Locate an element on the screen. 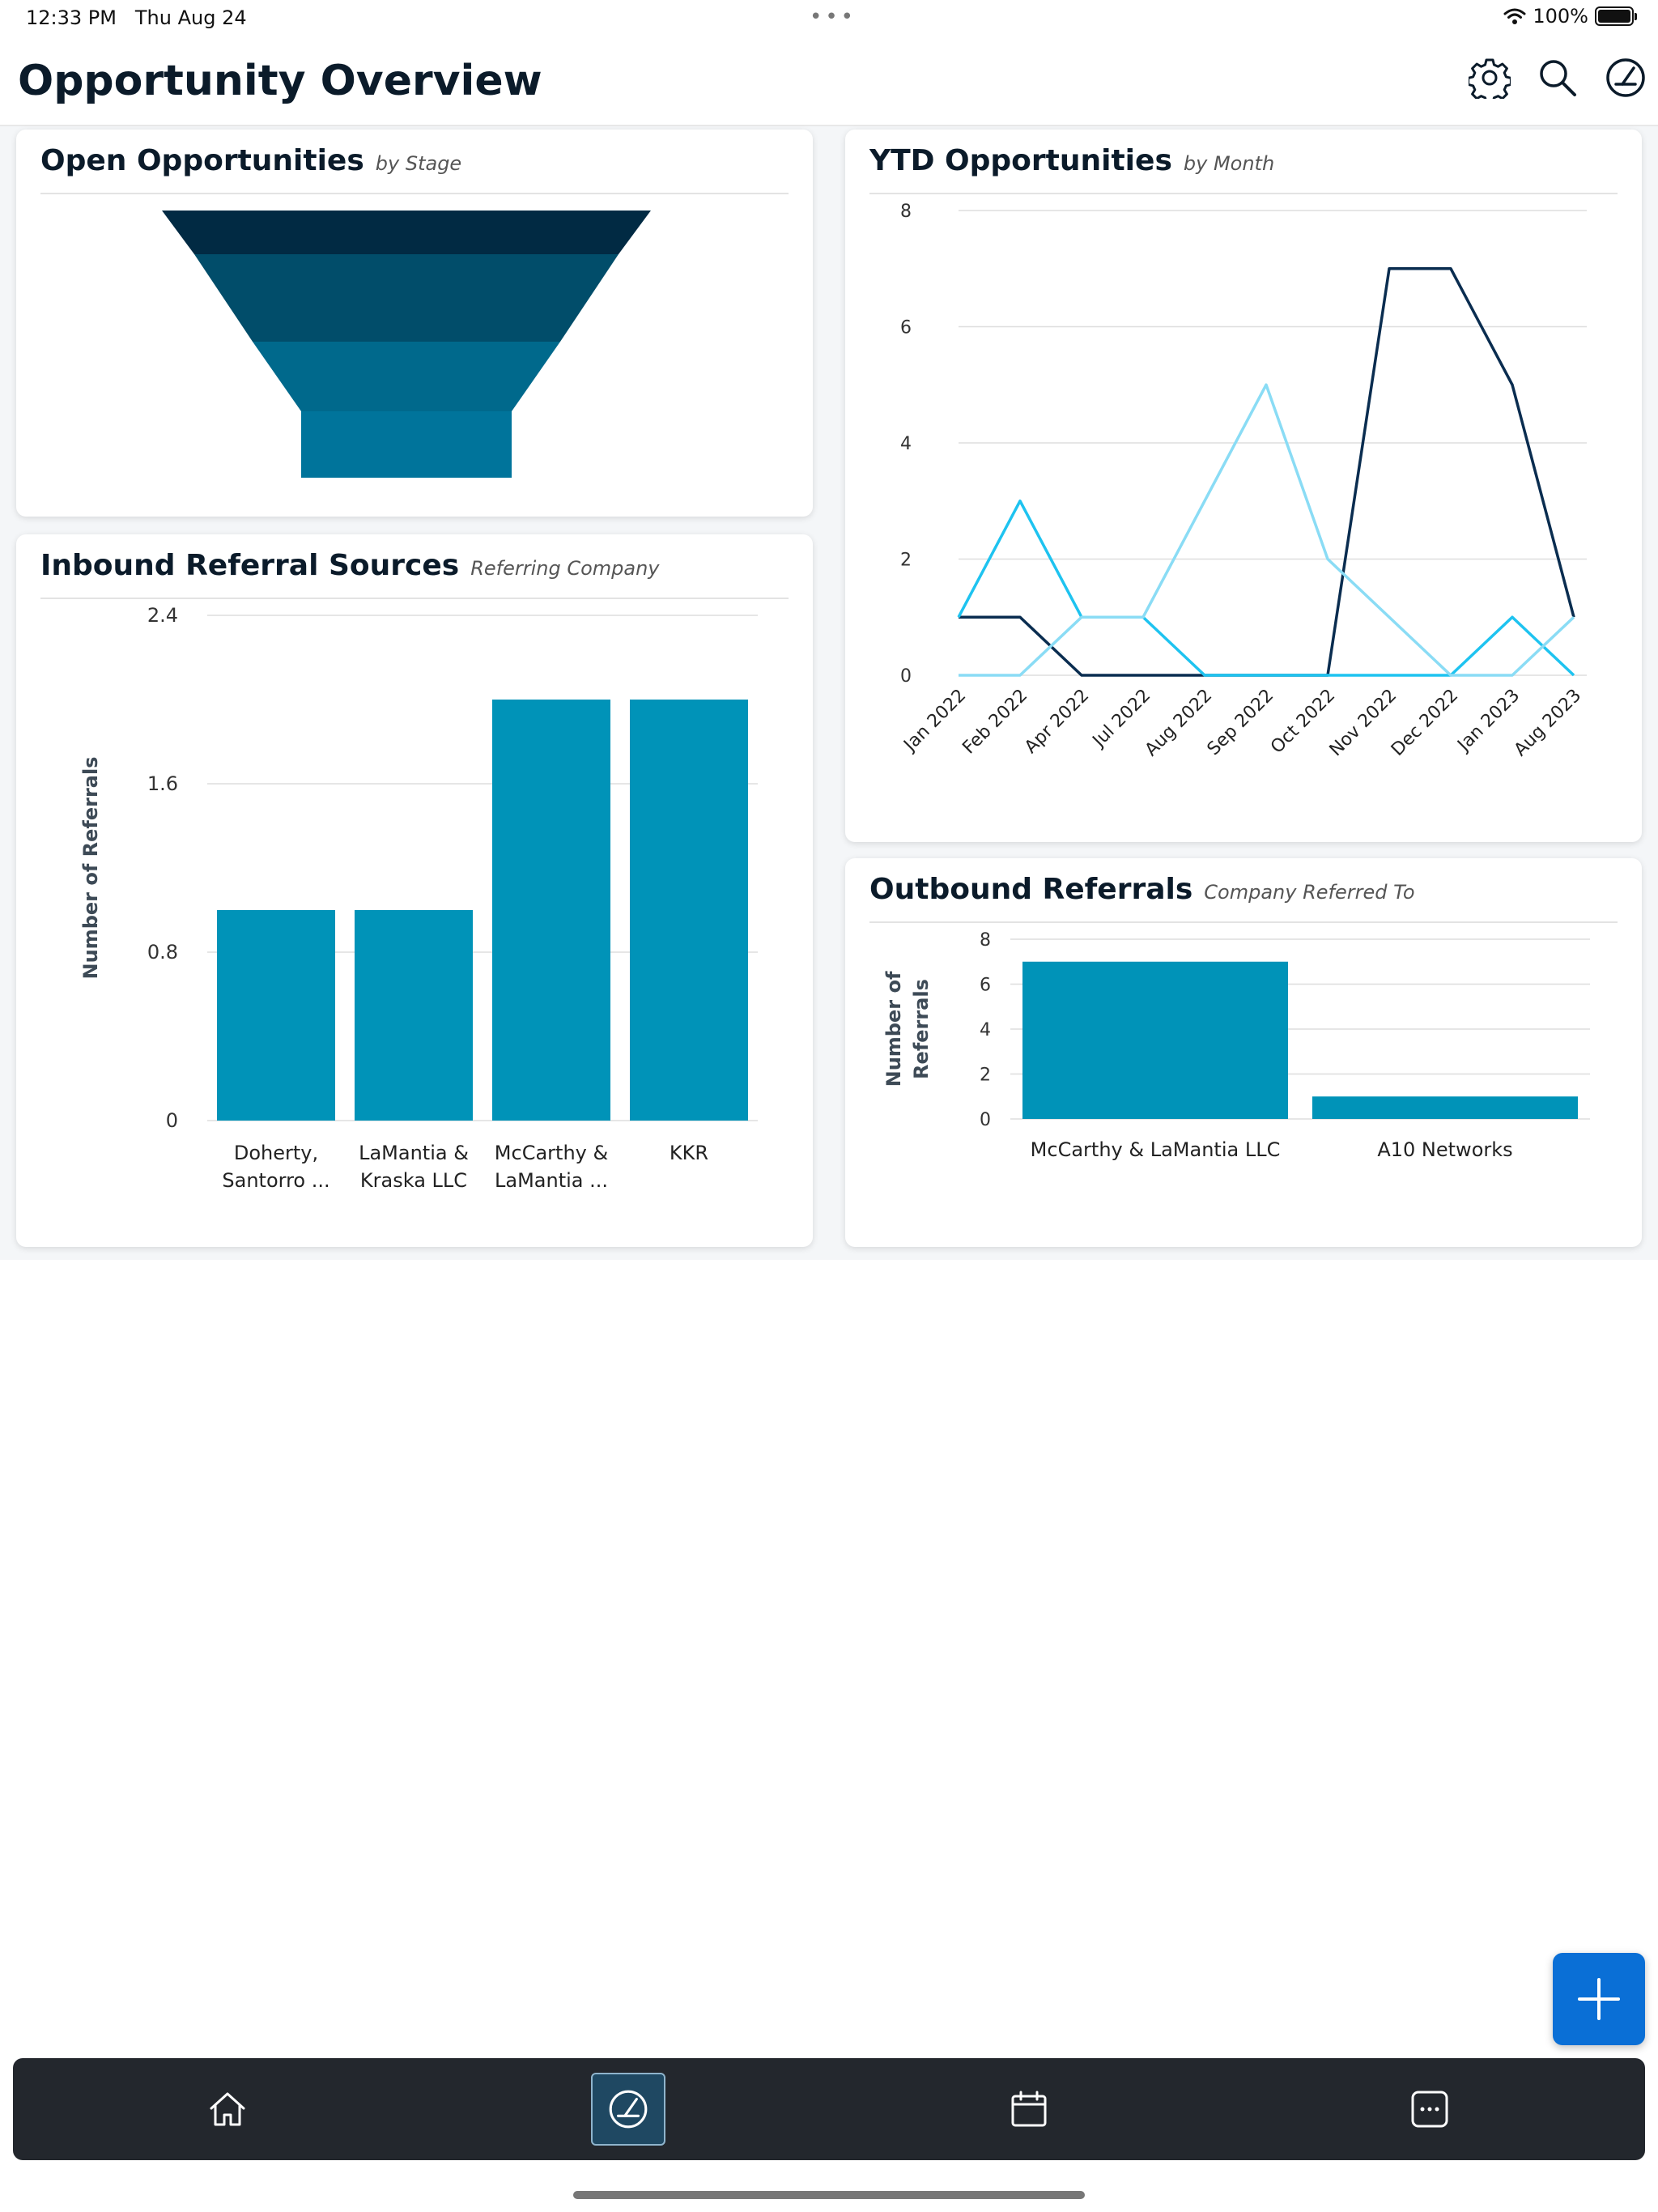  x-tick-label: McCarthy & is located at coordinates (551, 1153).